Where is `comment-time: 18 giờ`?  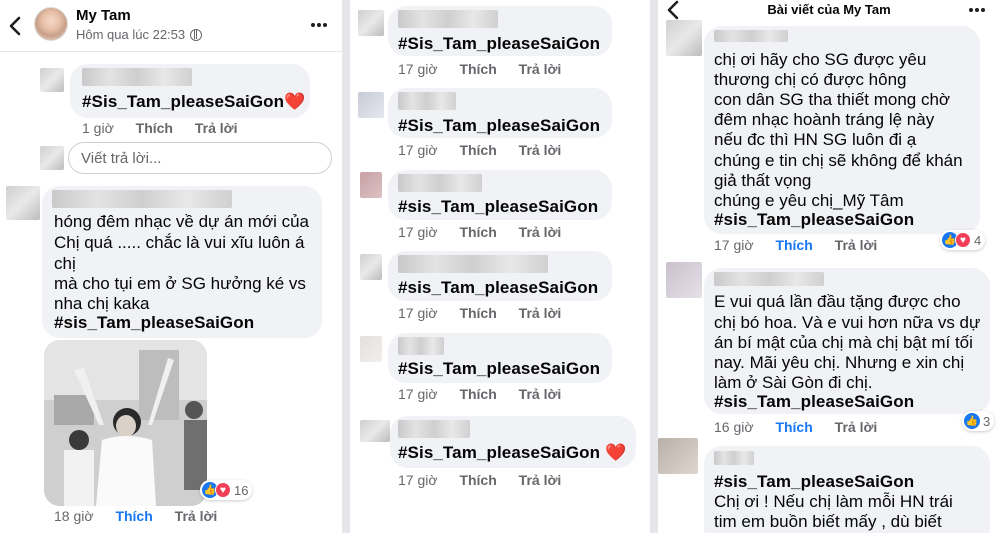 comment-time: 18 giờ is located at coordinates (74, 516).